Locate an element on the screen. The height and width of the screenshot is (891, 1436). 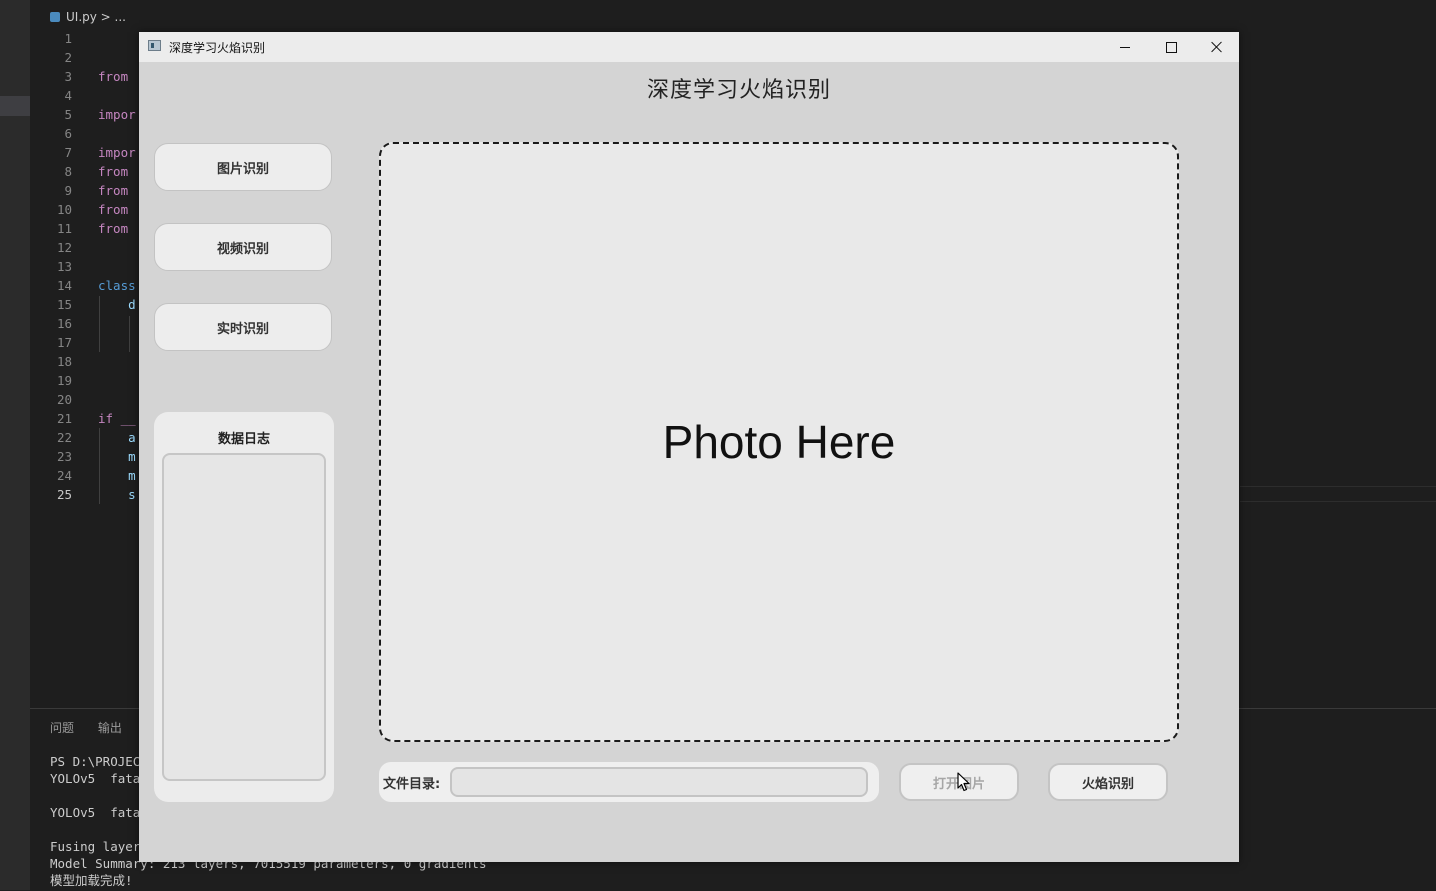
line-number: 18 is located at coordinates (64, 361).